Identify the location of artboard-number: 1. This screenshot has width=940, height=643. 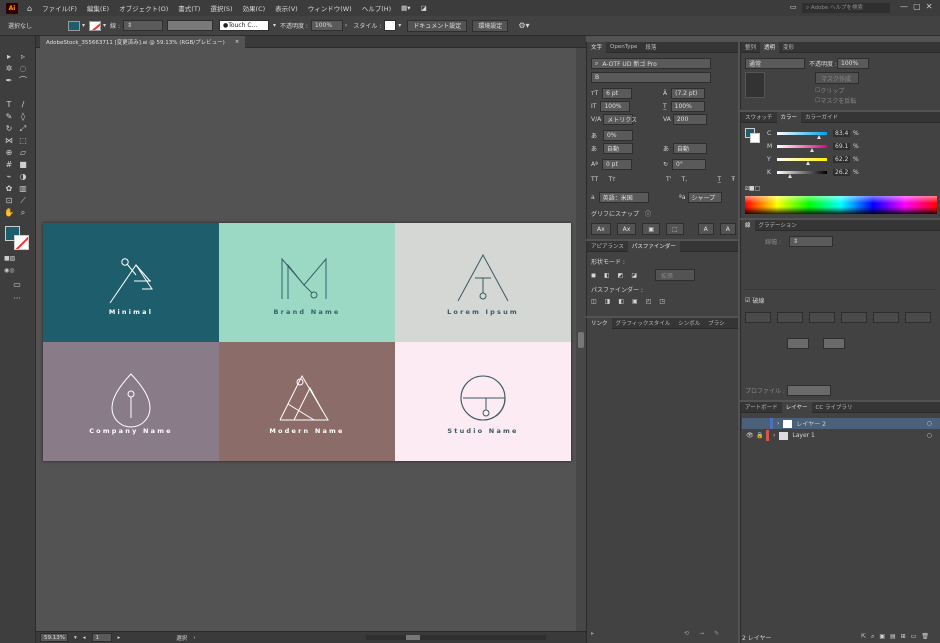
(101, 637).